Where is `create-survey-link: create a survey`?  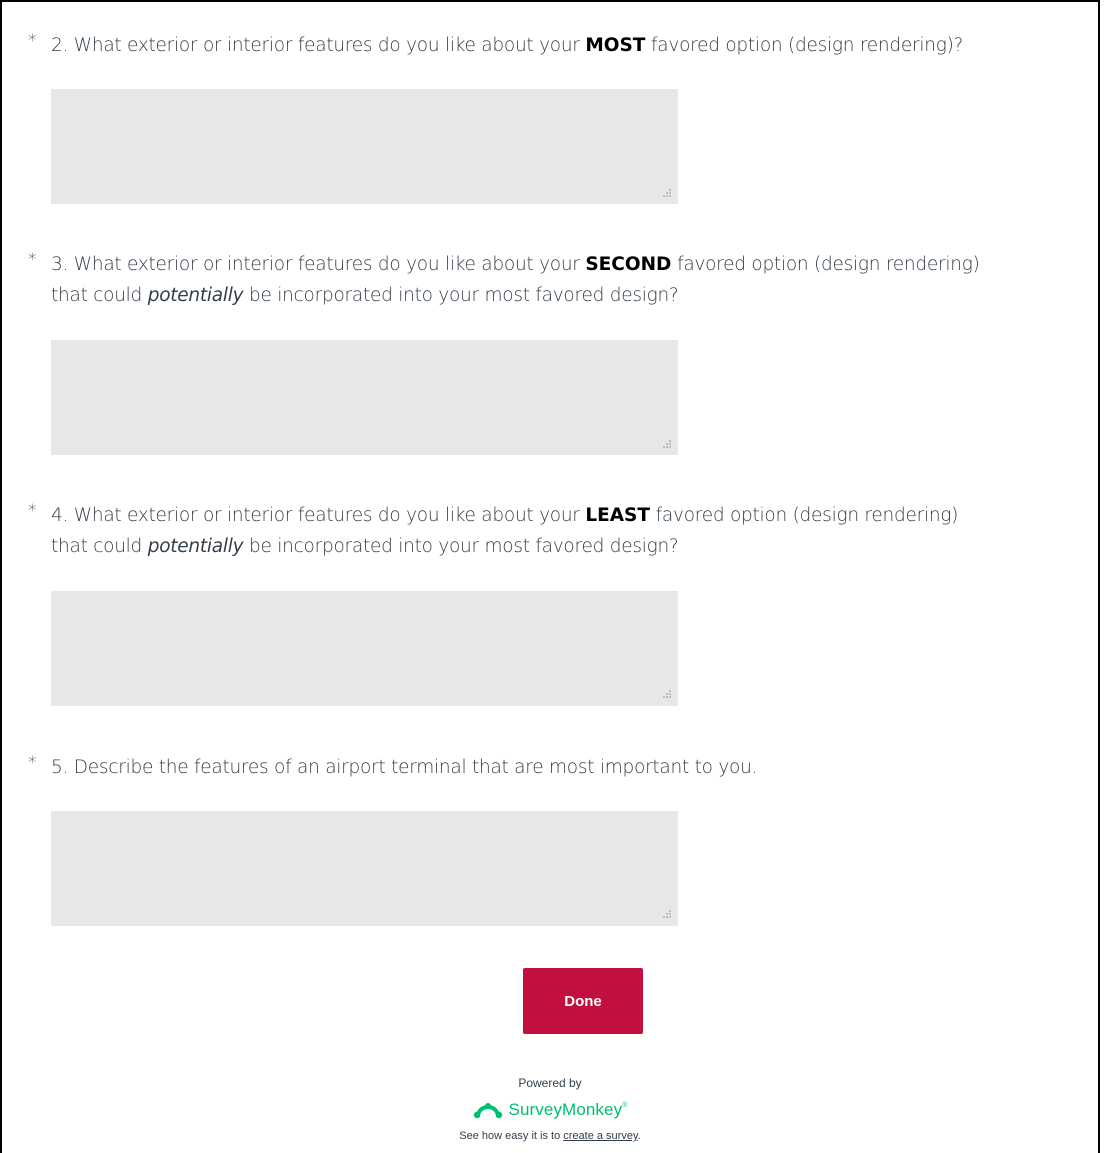
create-survey-link: create a survey is located at coordinates (600, 1136).